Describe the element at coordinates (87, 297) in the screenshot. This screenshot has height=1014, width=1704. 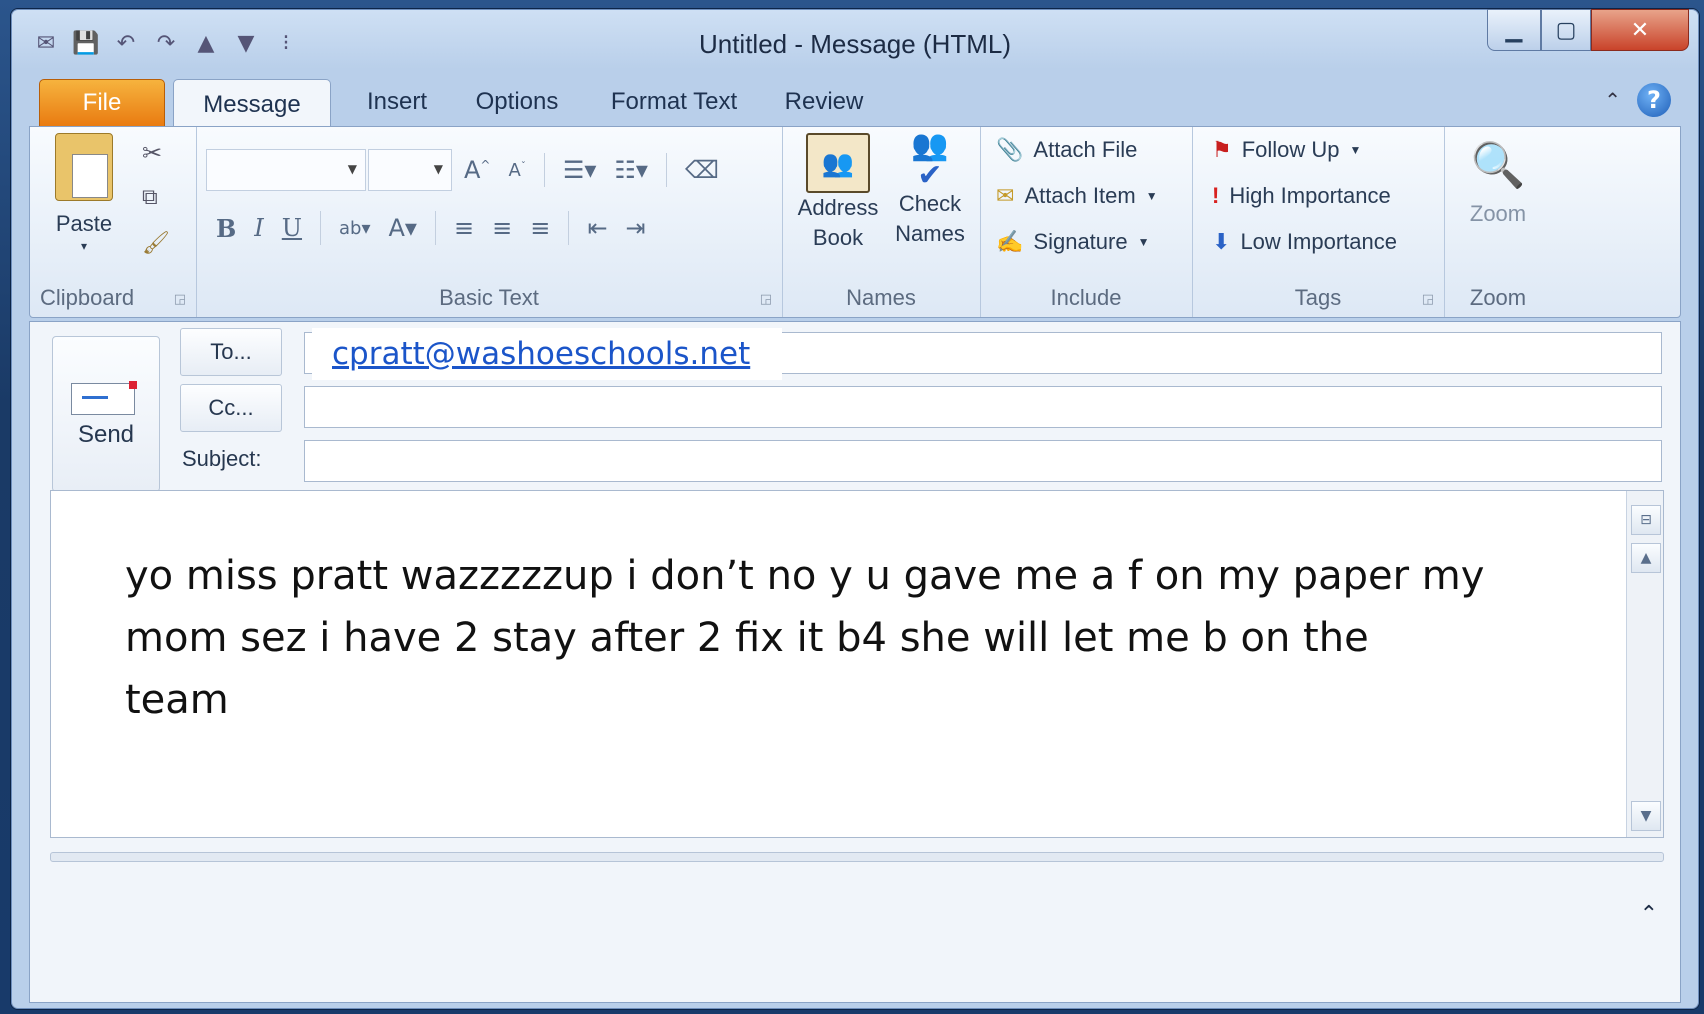
I see `clipboard-group-label: Clipboard` at that location.